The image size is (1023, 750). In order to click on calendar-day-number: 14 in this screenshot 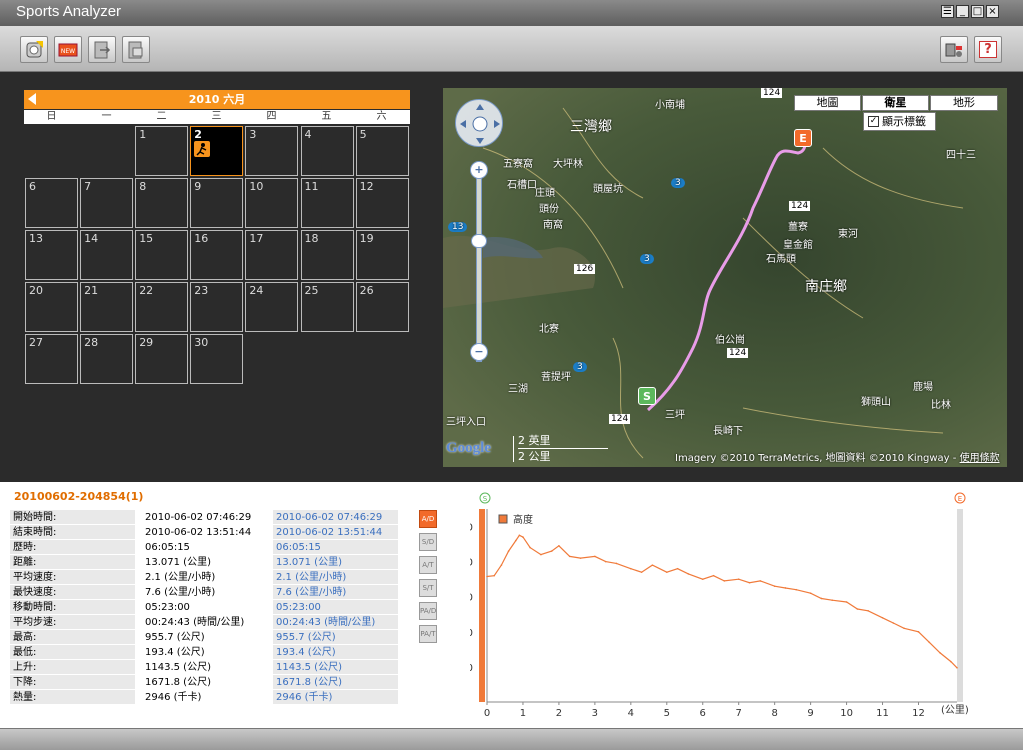, I will do `click(91, 238)`.